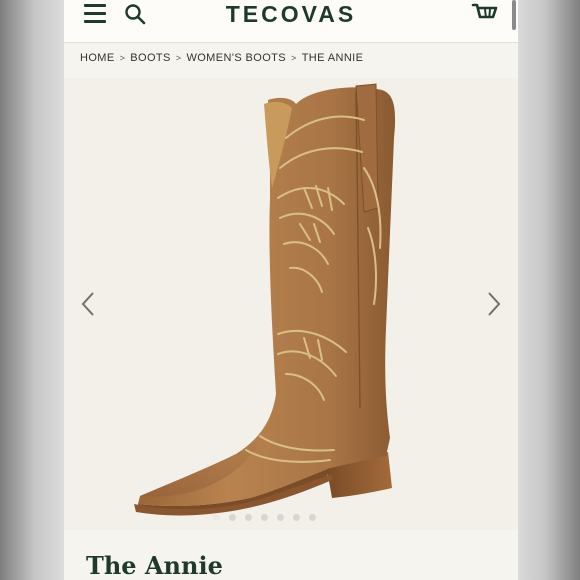 This screenshot has width=580, height=580. I want to click on breadcrumb-home: HOME, so click(97, 58).